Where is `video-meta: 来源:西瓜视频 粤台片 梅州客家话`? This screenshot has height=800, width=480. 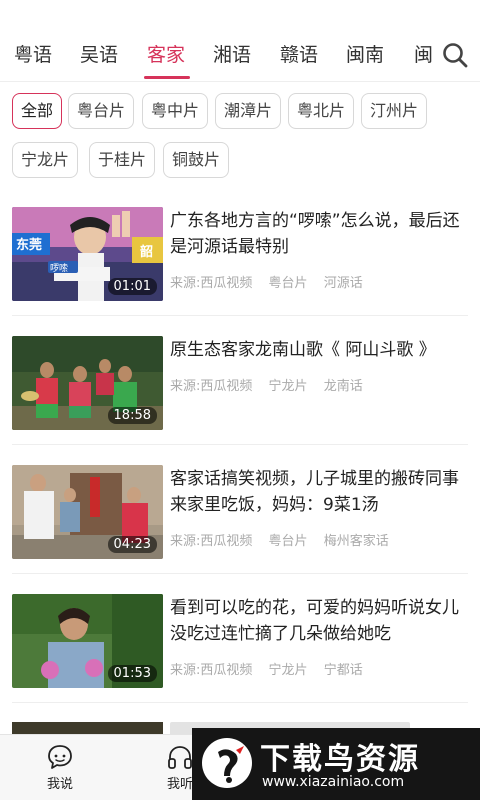 video-meta: 来源:西瓜视频 粤台片 梅州客家话 is located at coordinates (285, 539).